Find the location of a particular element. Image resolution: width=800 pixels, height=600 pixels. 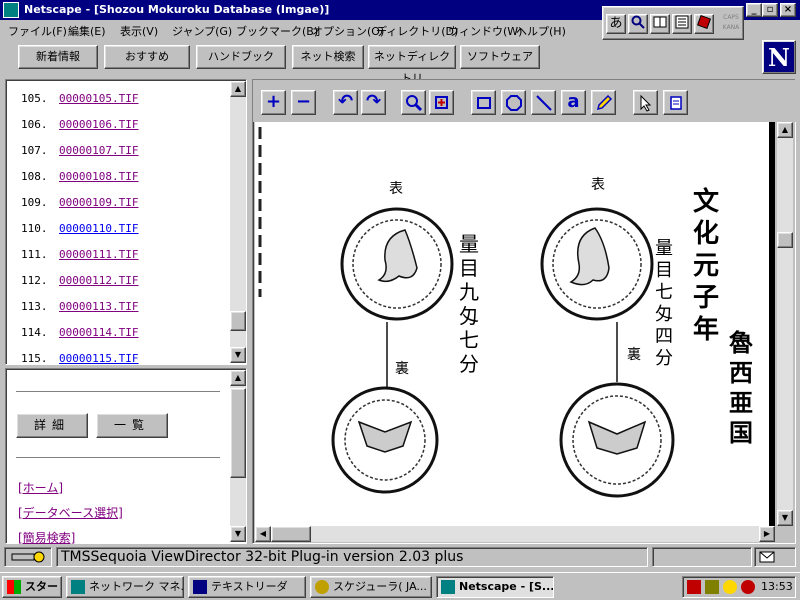

minimize-button: _ is located at coordinates (754, 10).